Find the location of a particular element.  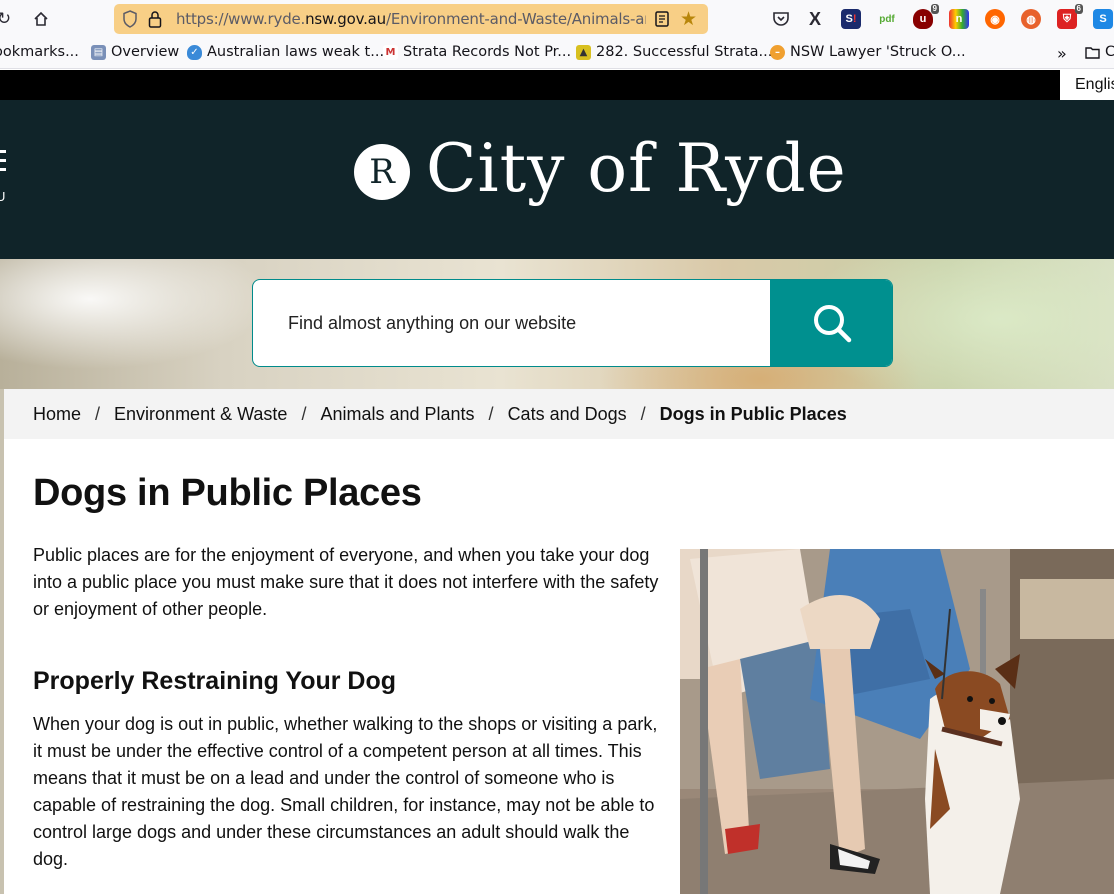

tracking-shield-icon is located at coordinates (130, 21).